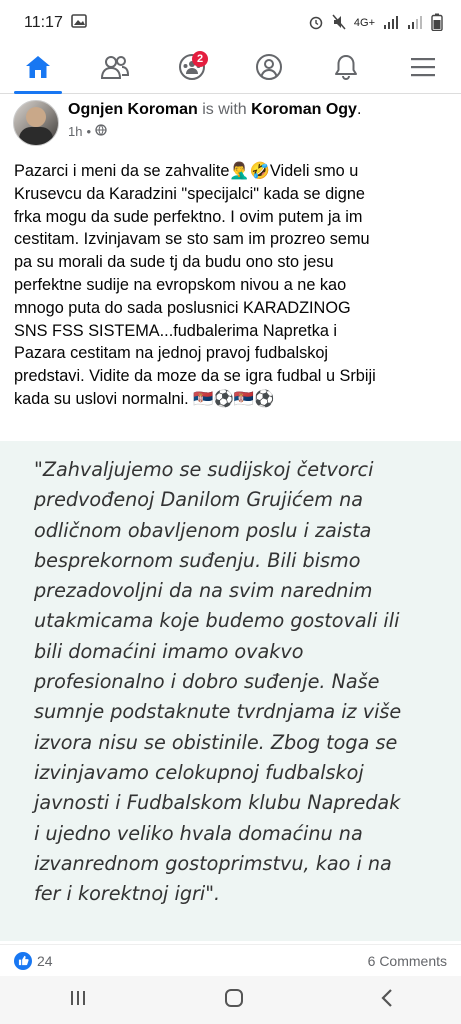 The image size is (461, 1024). I want to click on nav-notifications, so click(346, 70).